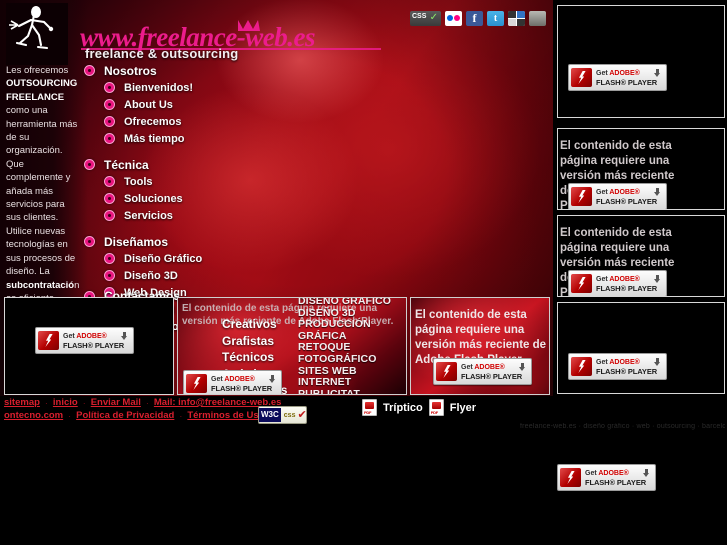 This screenshot has height=545, width=727. What do you see at coordinates (209, 215) in the screenshot?
I see `nav-item-servicios: Servicios` at bounding box center [209, 215].